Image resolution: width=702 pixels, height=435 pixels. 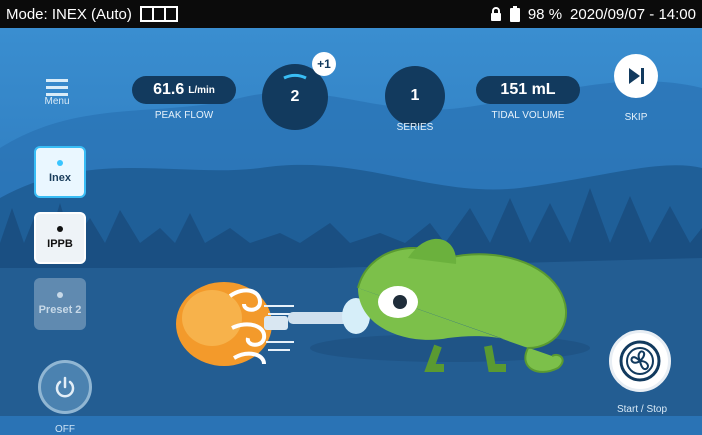 I want to click on battery-level: 98 %, so click(x=545, y=14).